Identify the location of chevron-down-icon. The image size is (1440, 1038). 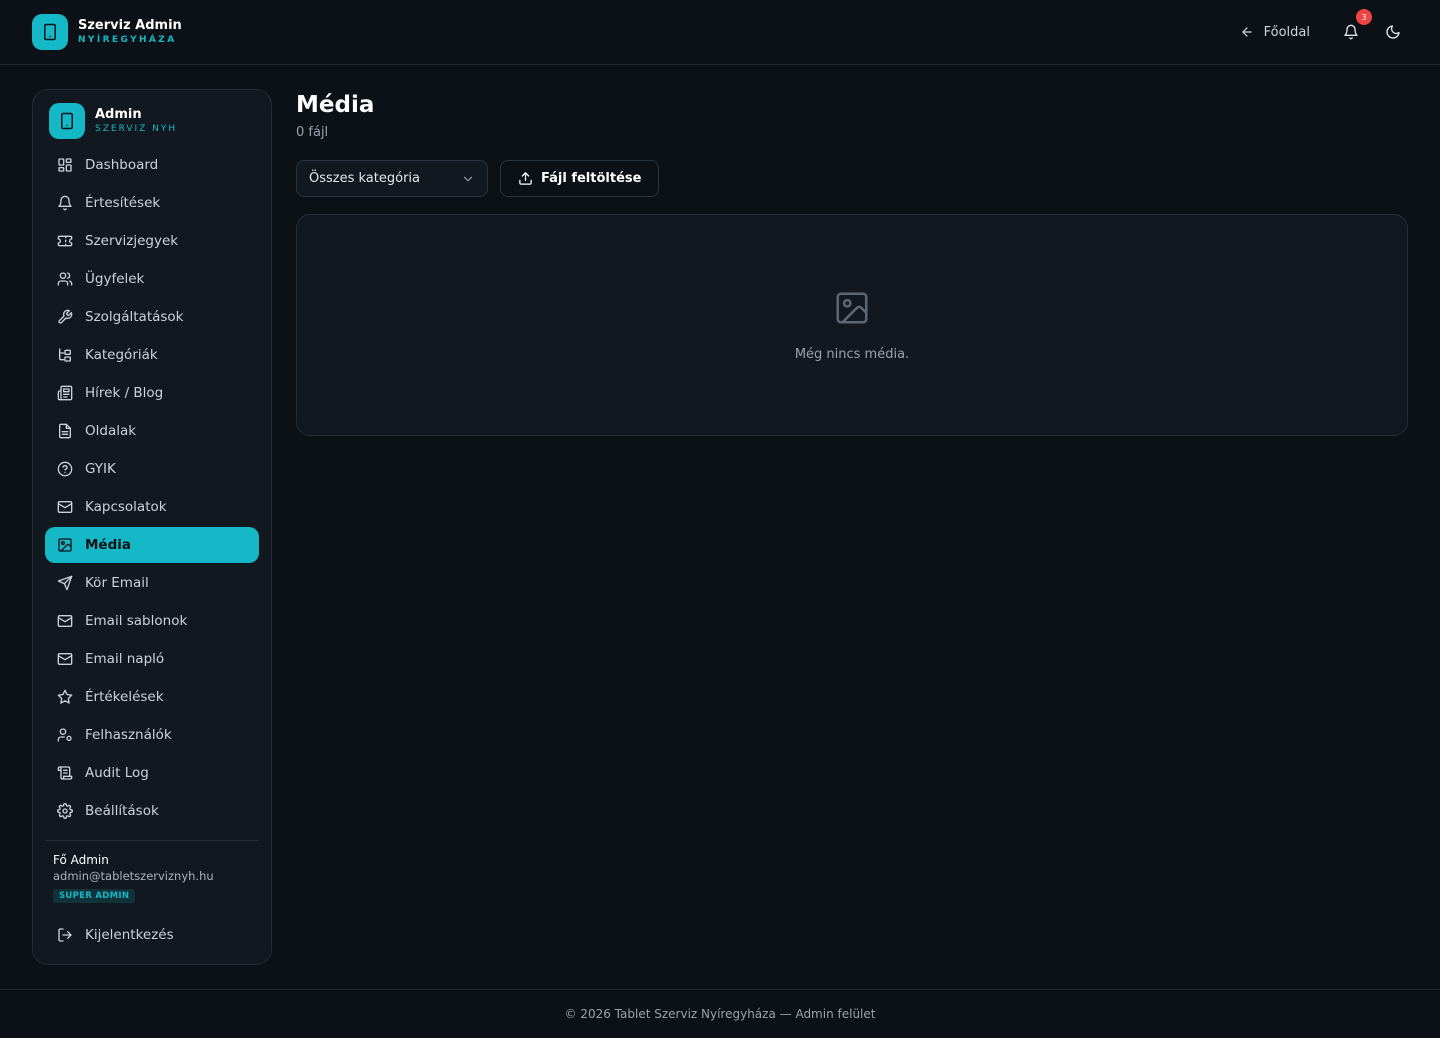
(468, 179).